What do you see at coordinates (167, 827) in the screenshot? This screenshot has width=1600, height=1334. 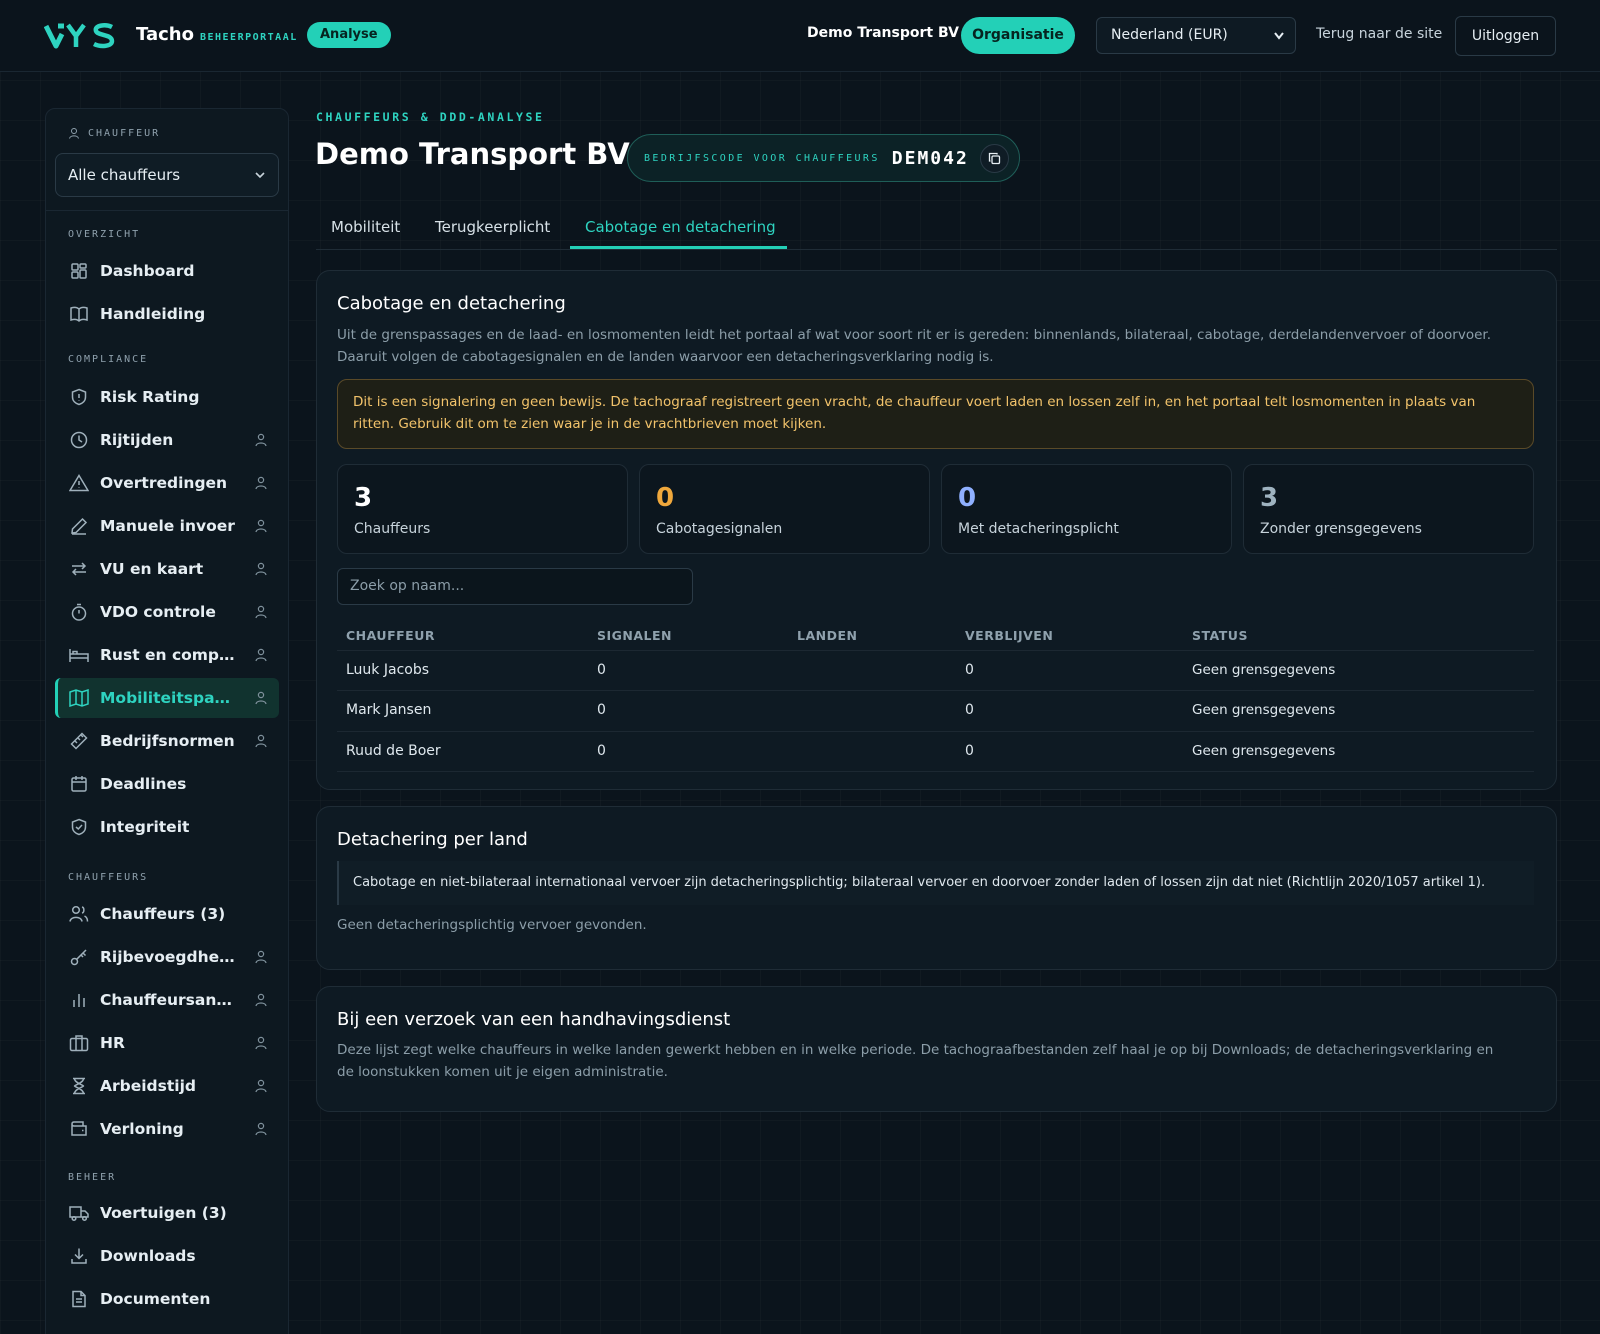 I see `sidebar-item-integriteit: Integriteit` at bounding box center [167, 827].